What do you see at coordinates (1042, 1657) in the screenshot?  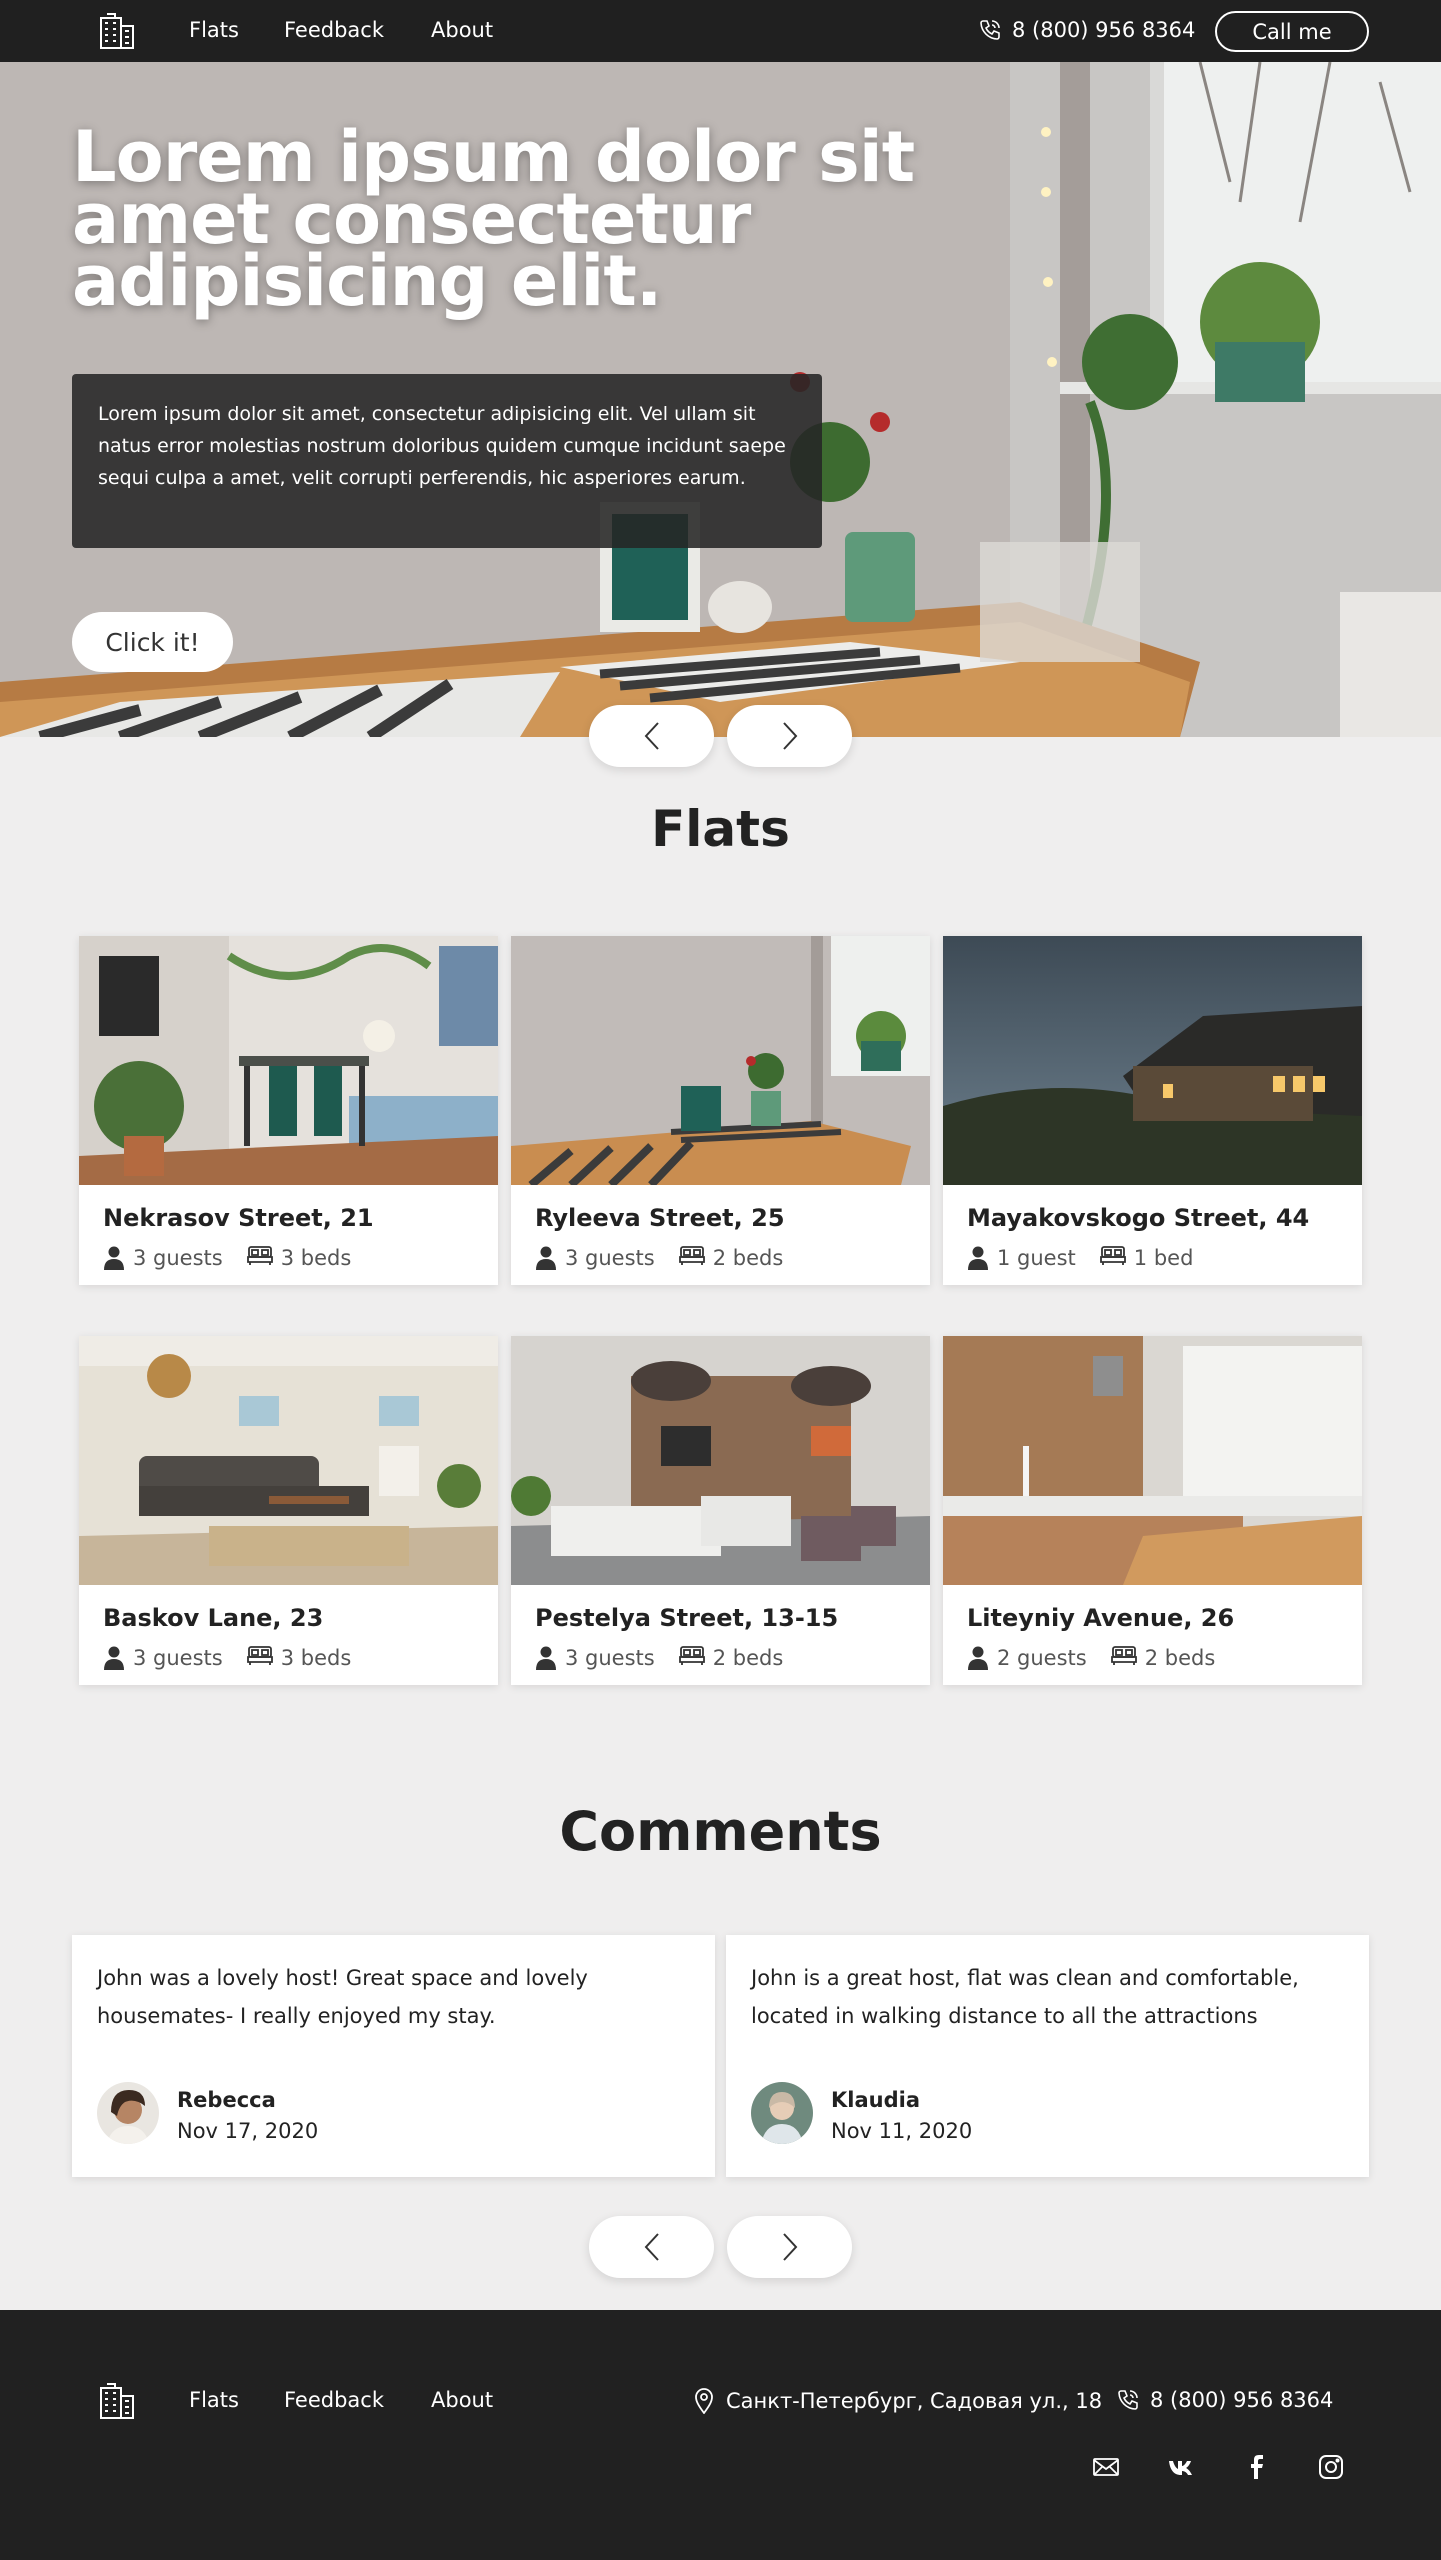 I see `guest-count: 2 guests` at bounding box center [1042, 1657].